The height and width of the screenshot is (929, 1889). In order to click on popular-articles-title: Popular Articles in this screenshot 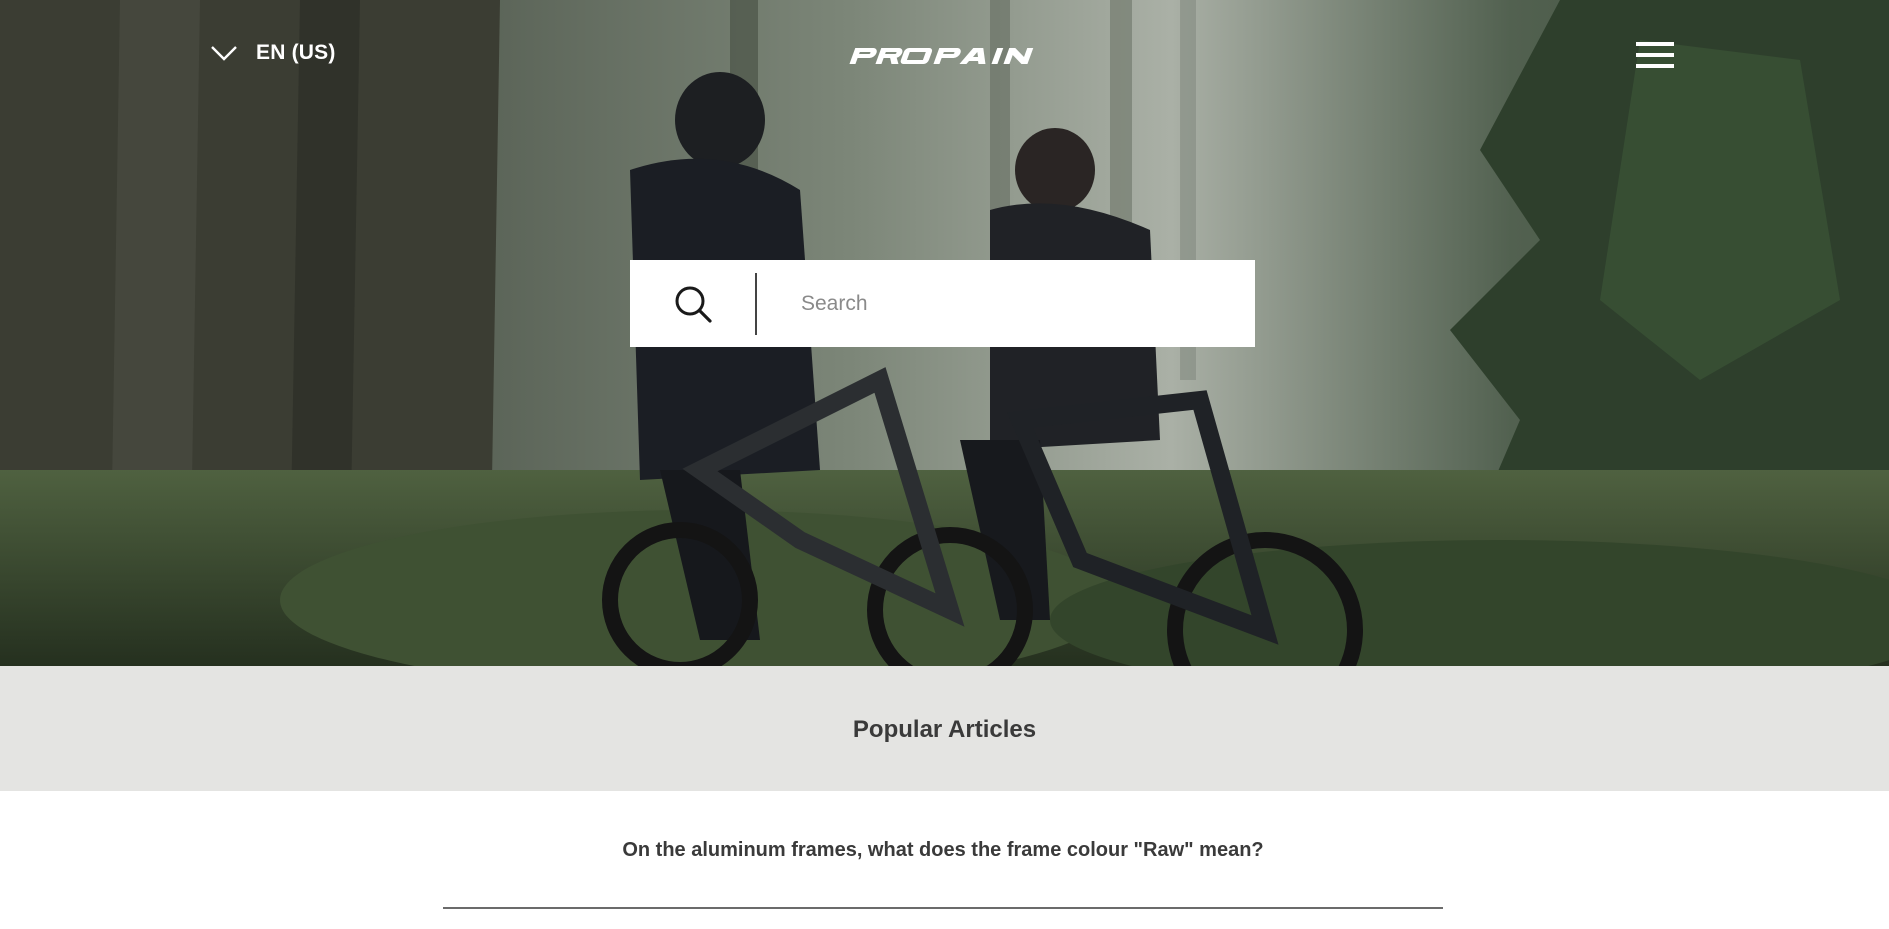, I will do `click(944, 729)`.